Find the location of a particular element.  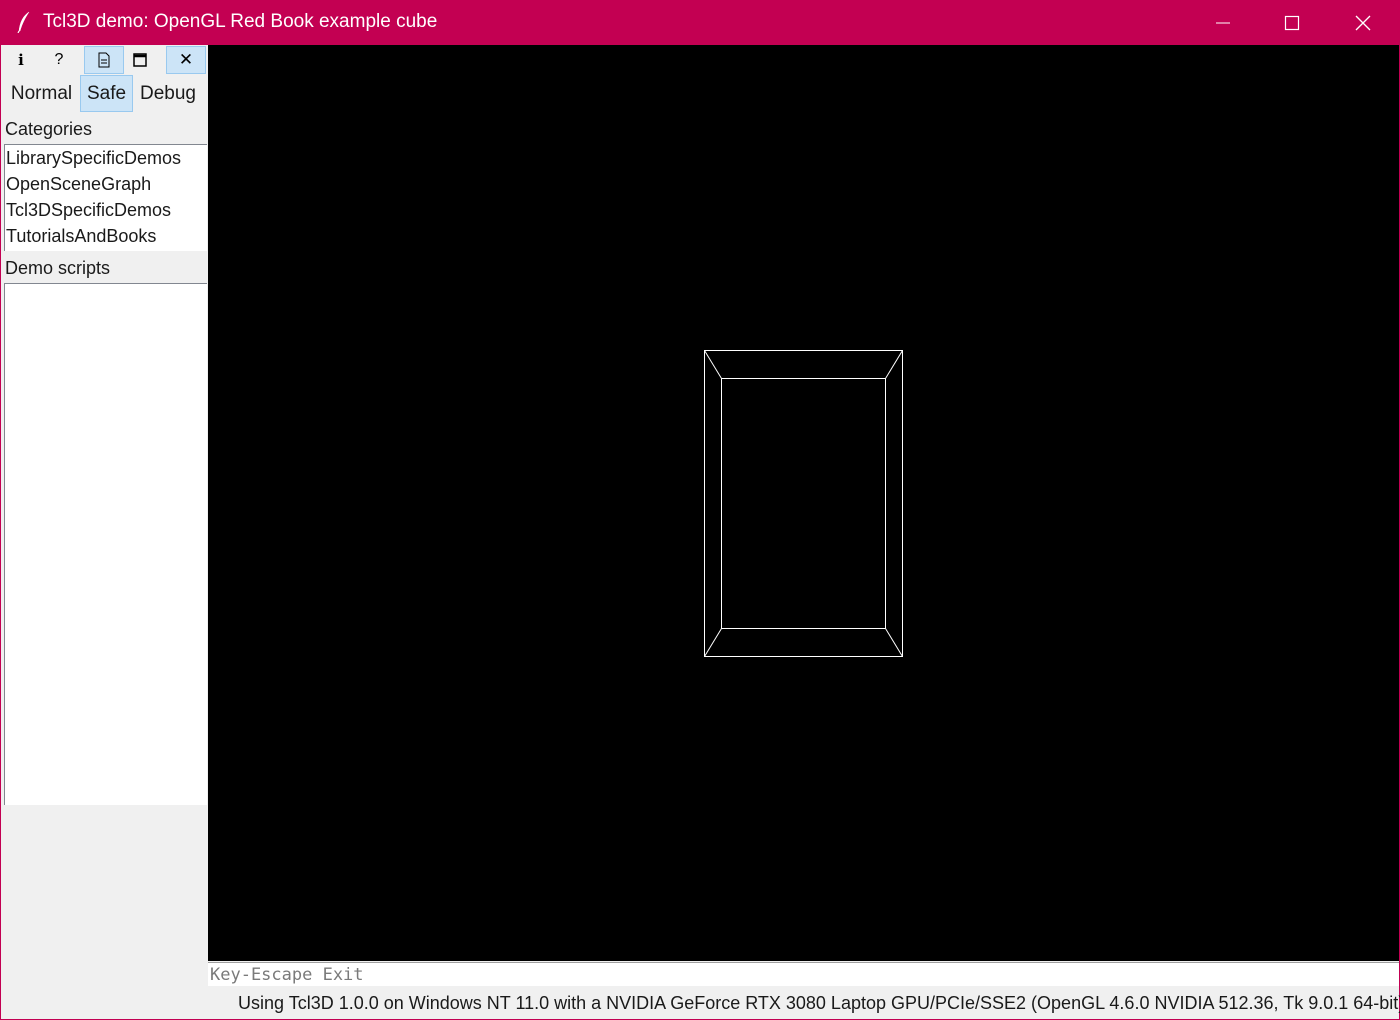

mode-selector: Normal Safe Debug is located at coordinates (104, 94).